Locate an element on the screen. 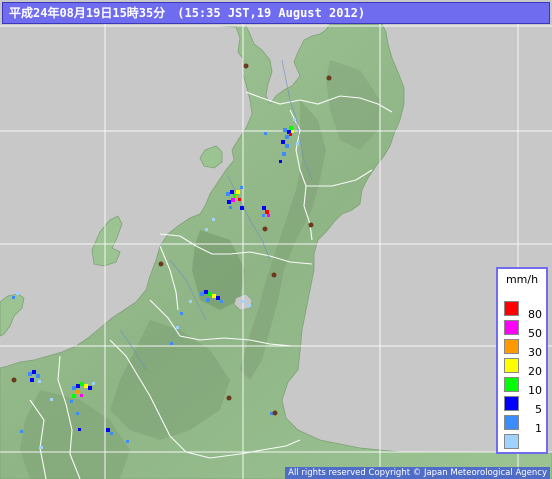 The width and height of the screenshot is (552, 479). legend-unit: mm/h is located at coordinates (522, 279).